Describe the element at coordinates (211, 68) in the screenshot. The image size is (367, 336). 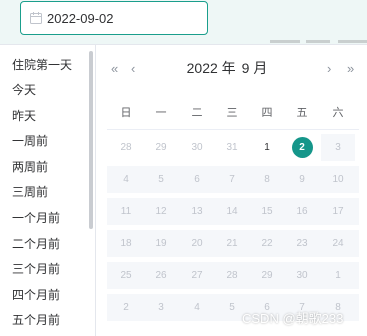
I see `calendar-year-label: 2022 年` at that location.